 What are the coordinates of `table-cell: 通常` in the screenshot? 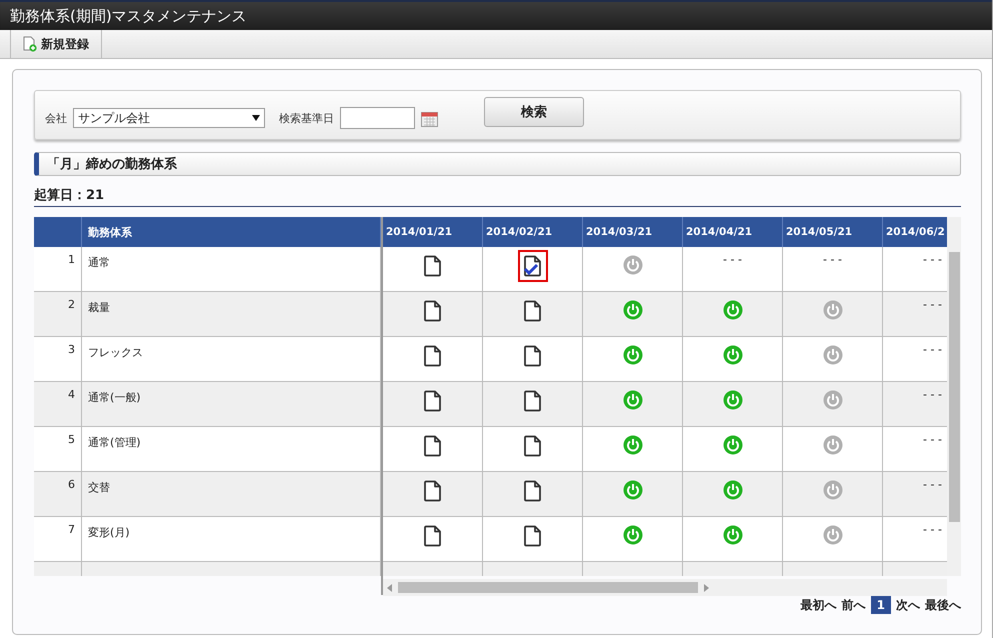 It's located at (231, 269).